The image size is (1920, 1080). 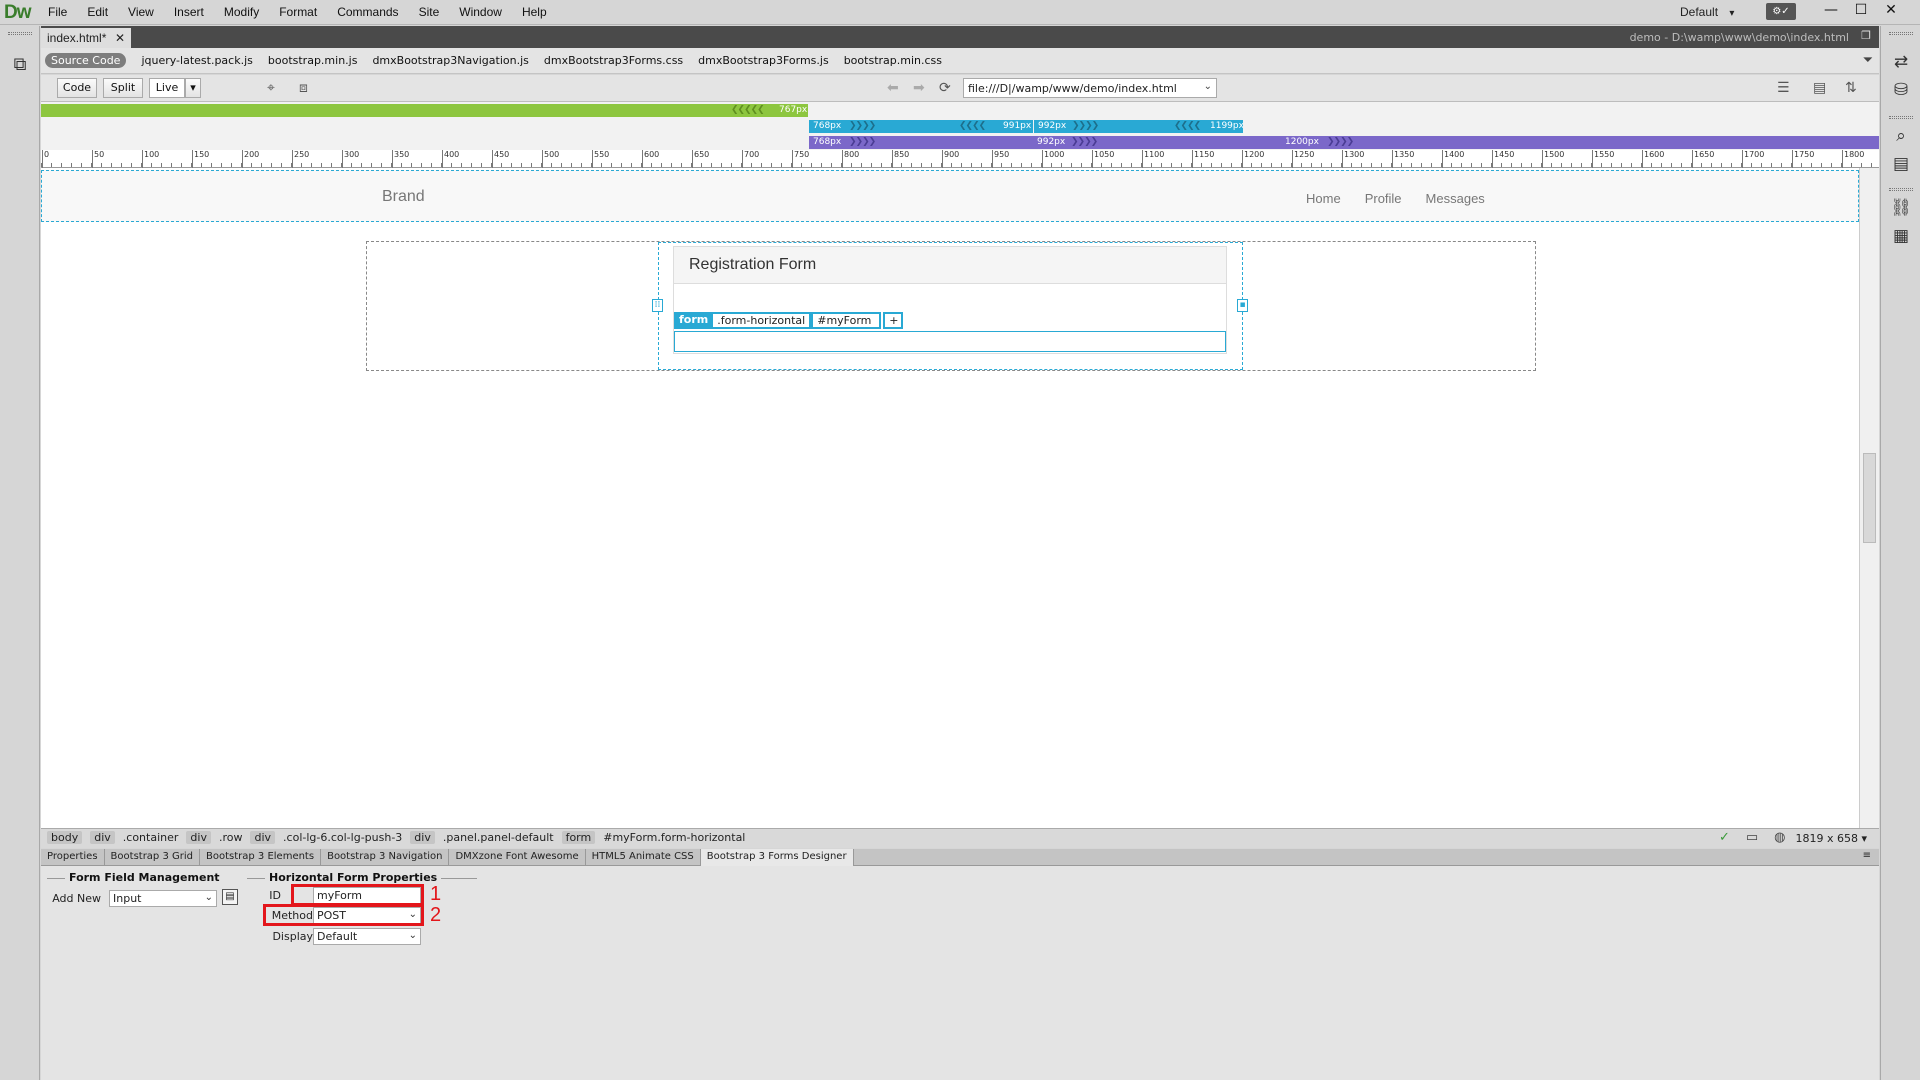 What do you see at coordinates (298, 12) in the screenshot?
I see `menu-format: Format` at bounding box center [298, 12].